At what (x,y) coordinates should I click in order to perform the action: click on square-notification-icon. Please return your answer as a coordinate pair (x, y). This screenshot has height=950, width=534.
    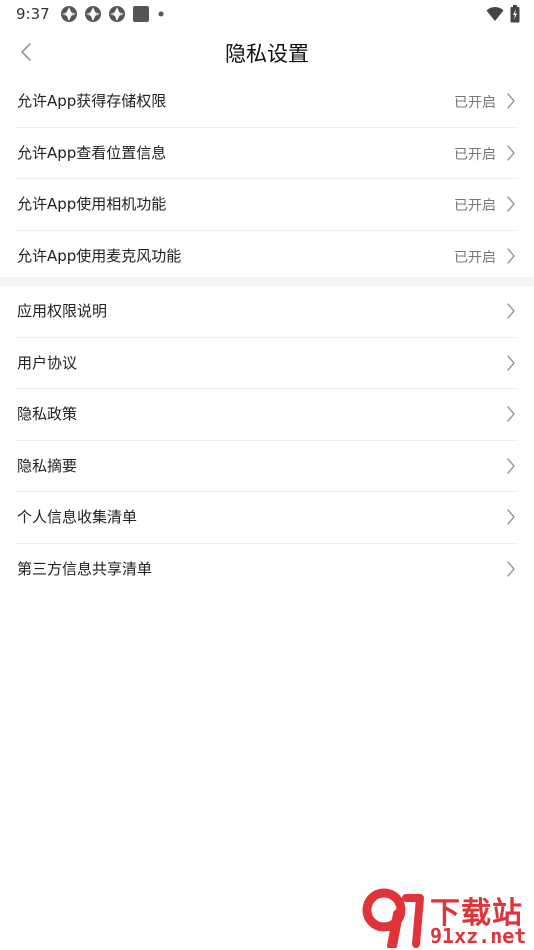
    Looking at the image, I should click on (141, 14).